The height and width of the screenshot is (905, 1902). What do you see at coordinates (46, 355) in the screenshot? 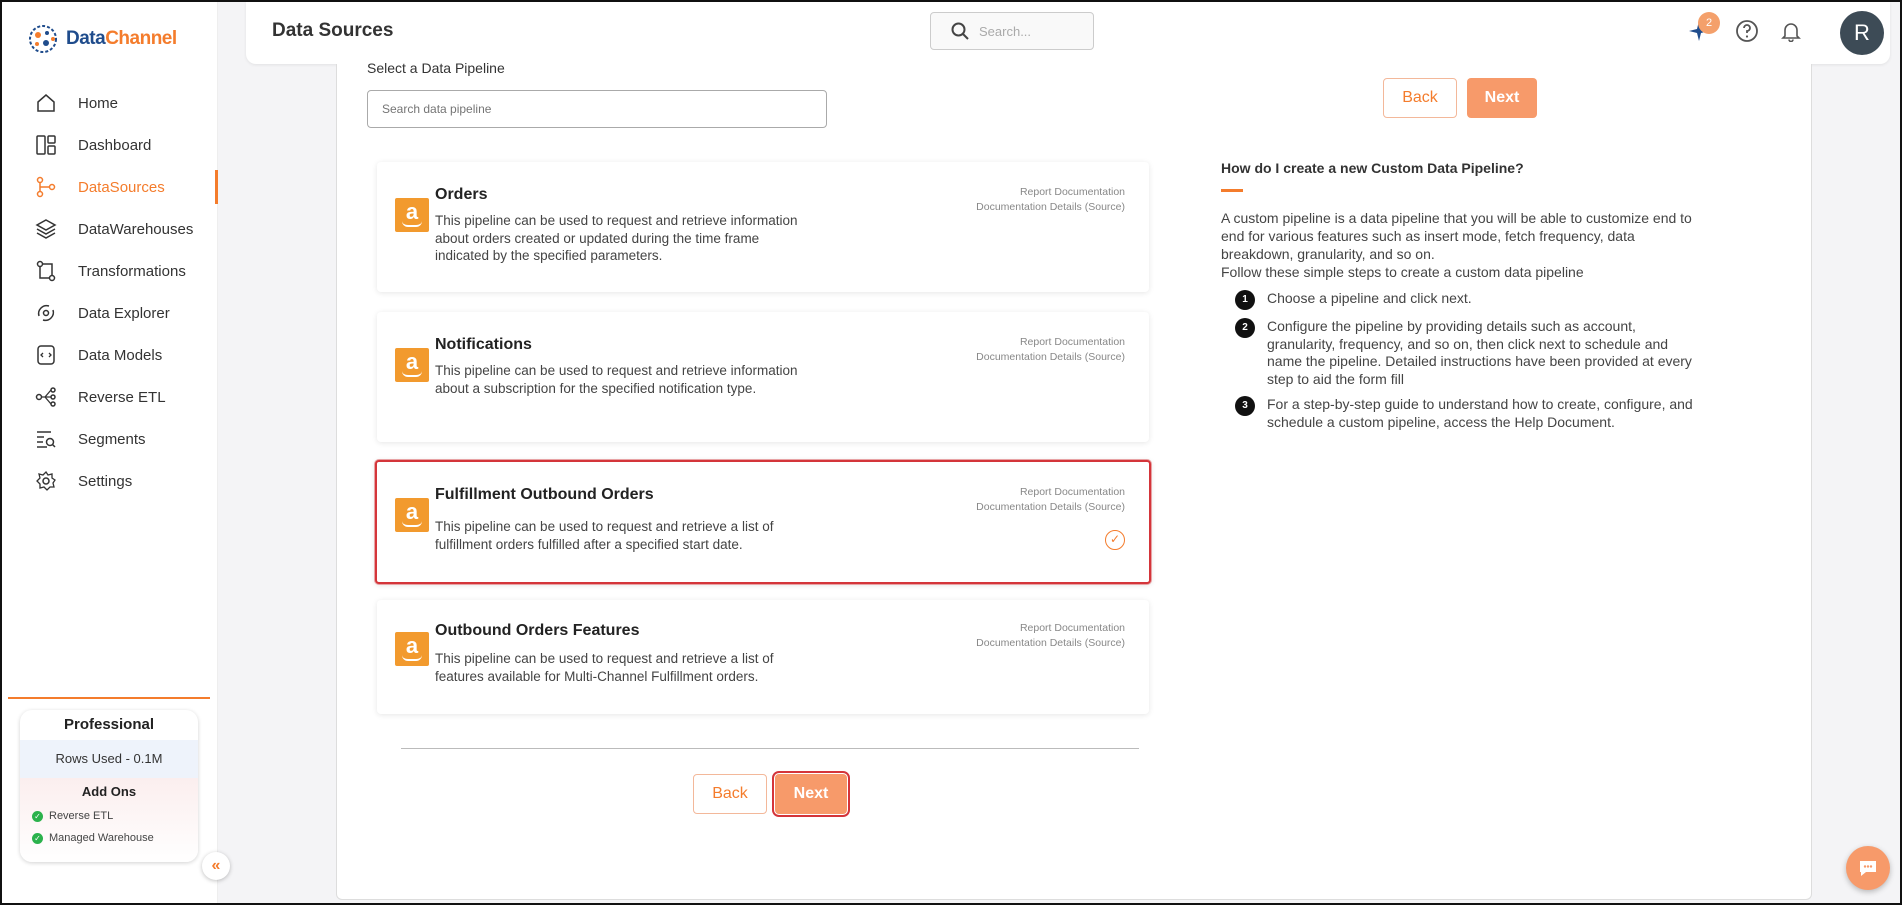
I see `models-icon` at bounding box center [46, 355].